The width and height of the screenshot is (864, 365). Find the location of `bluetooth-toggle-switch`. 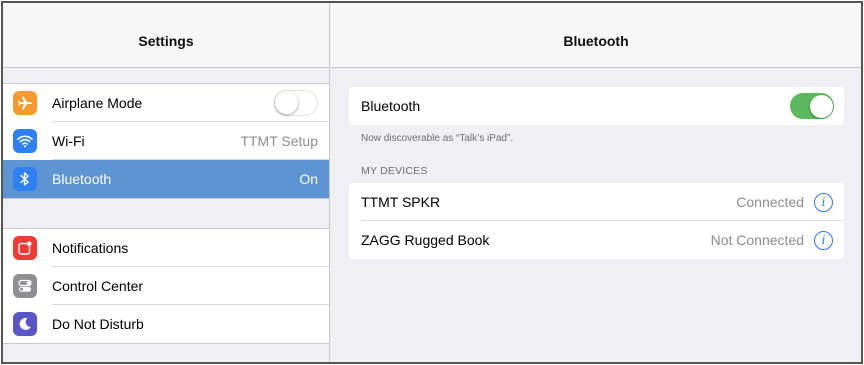

bluetooth-toggle-switch is located at coordinates (812, 106).